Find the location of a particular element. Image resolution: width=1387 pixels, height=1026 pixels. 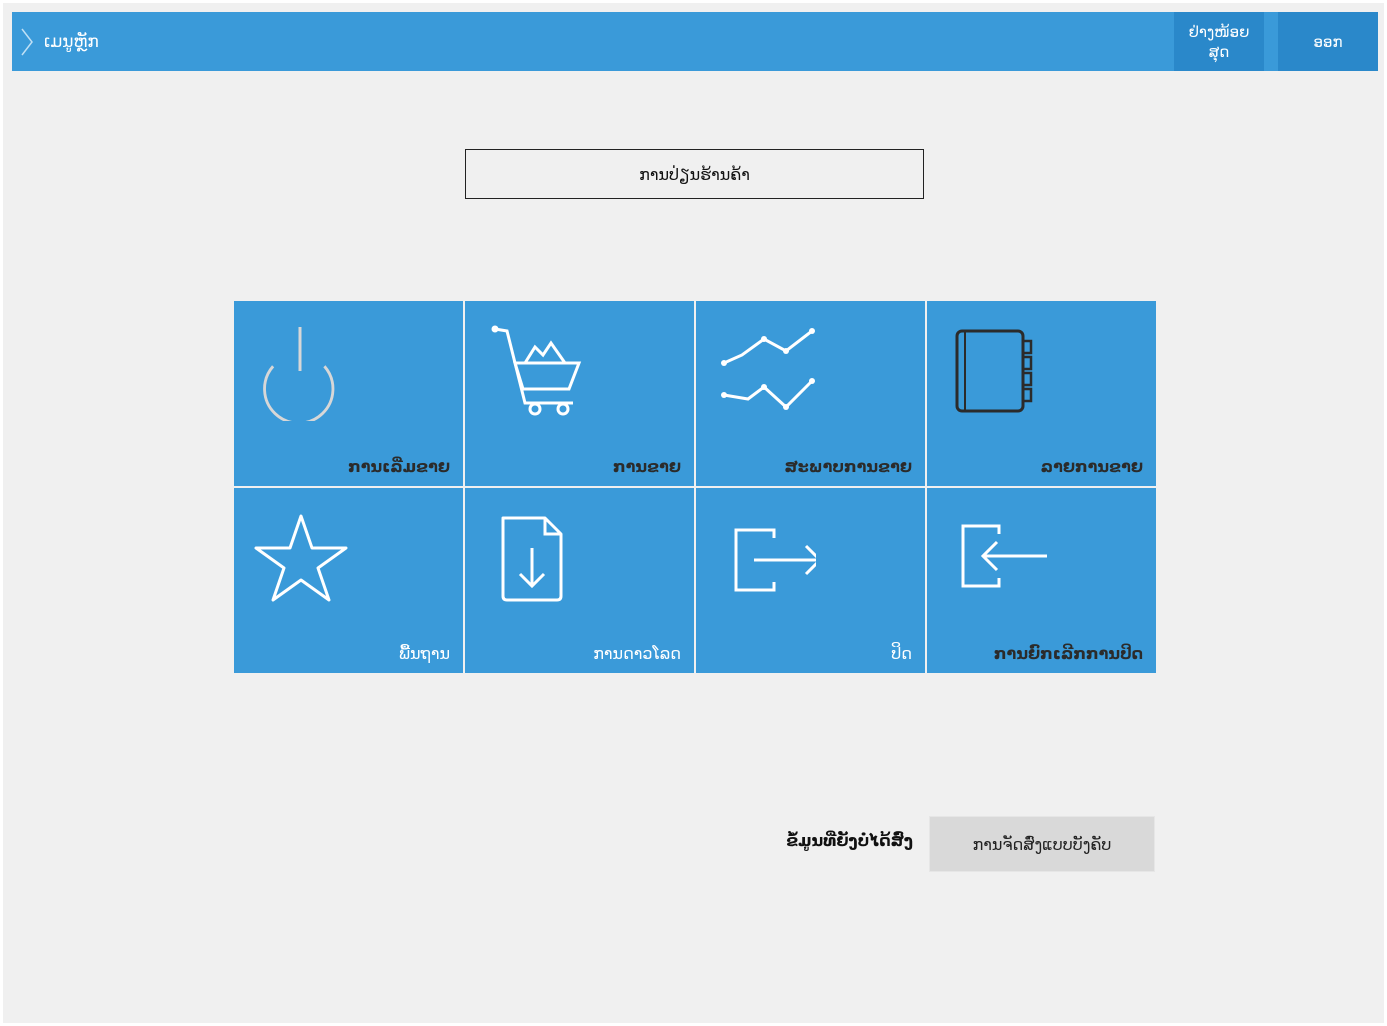

exit-label: ອອກ is located at coordinates (1328, 41).